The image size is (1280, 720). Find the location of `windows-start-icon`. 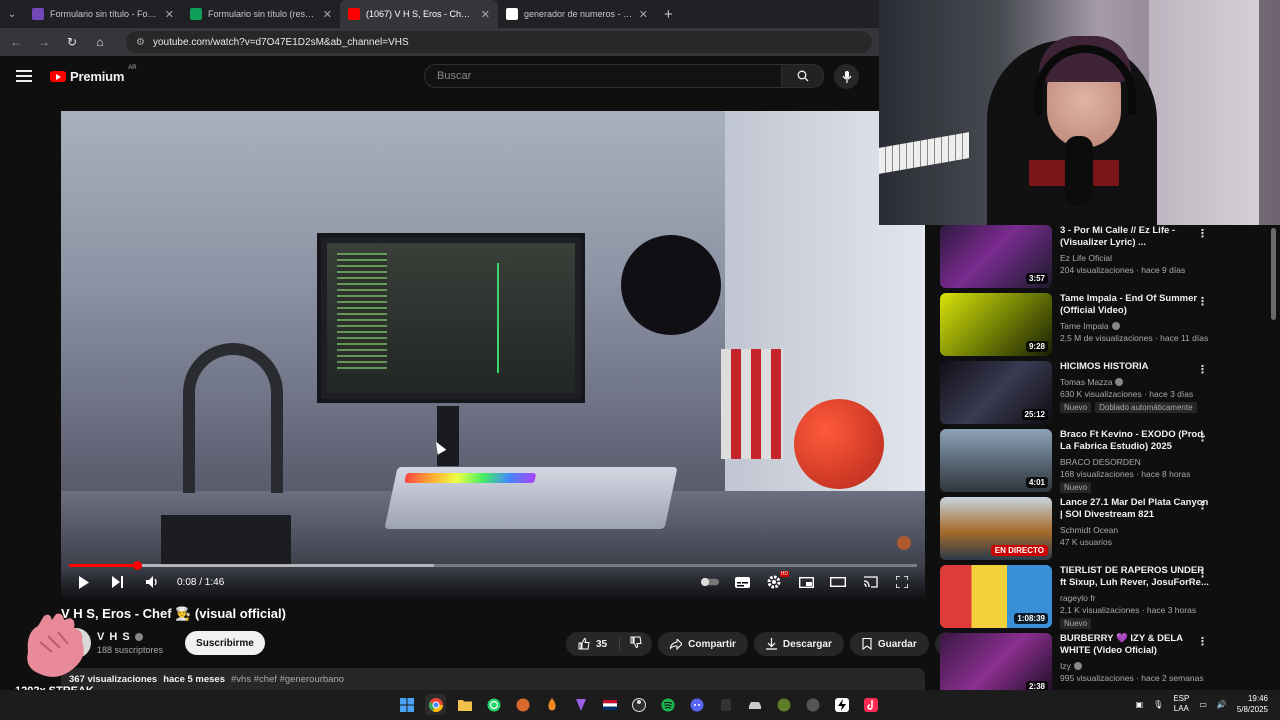

windows-start-icon is located at coordinates (406, 704).